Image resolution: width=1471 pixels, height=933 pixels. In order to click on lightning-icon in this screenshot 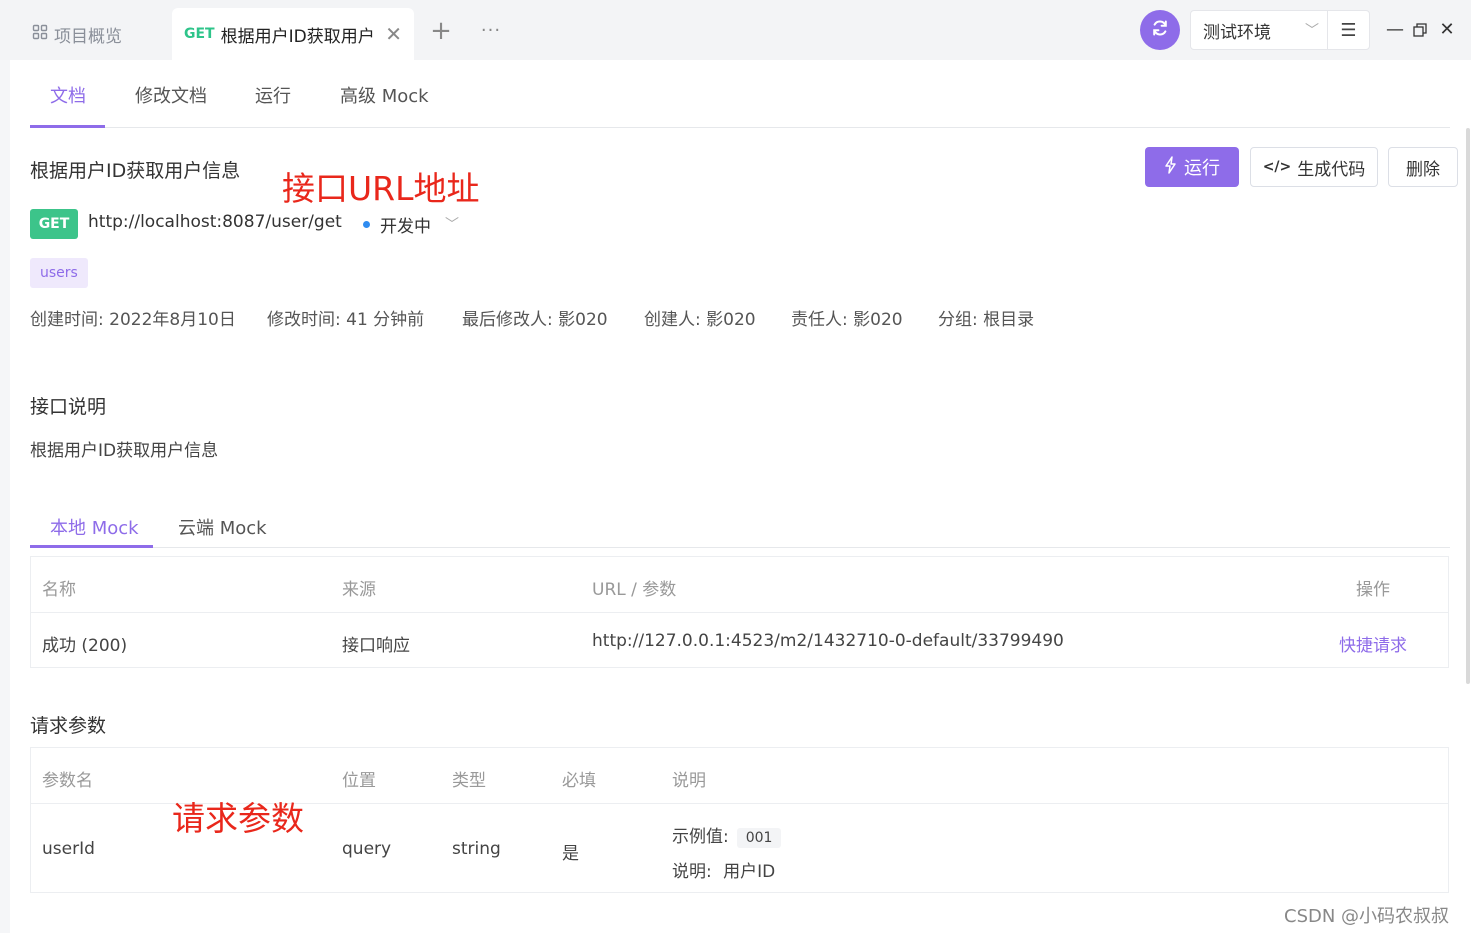, I will do `click(1171, 167)`.